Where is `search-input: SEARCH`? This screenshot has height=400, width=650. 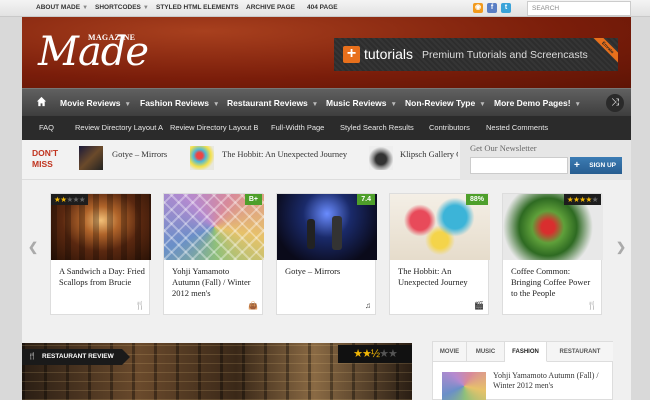 search-input: SEARCH is located at coordinates (579, 8).